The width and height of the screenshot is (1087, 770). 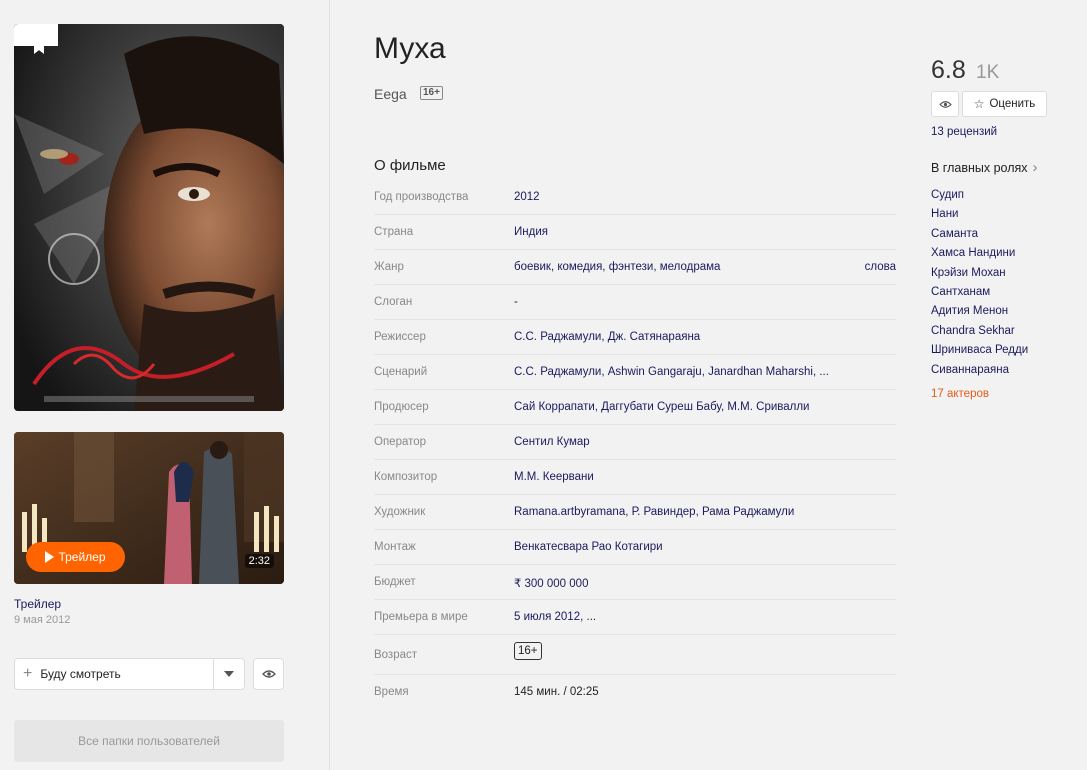 I want to click on info-label: Страна, so click(x=394, y=232).